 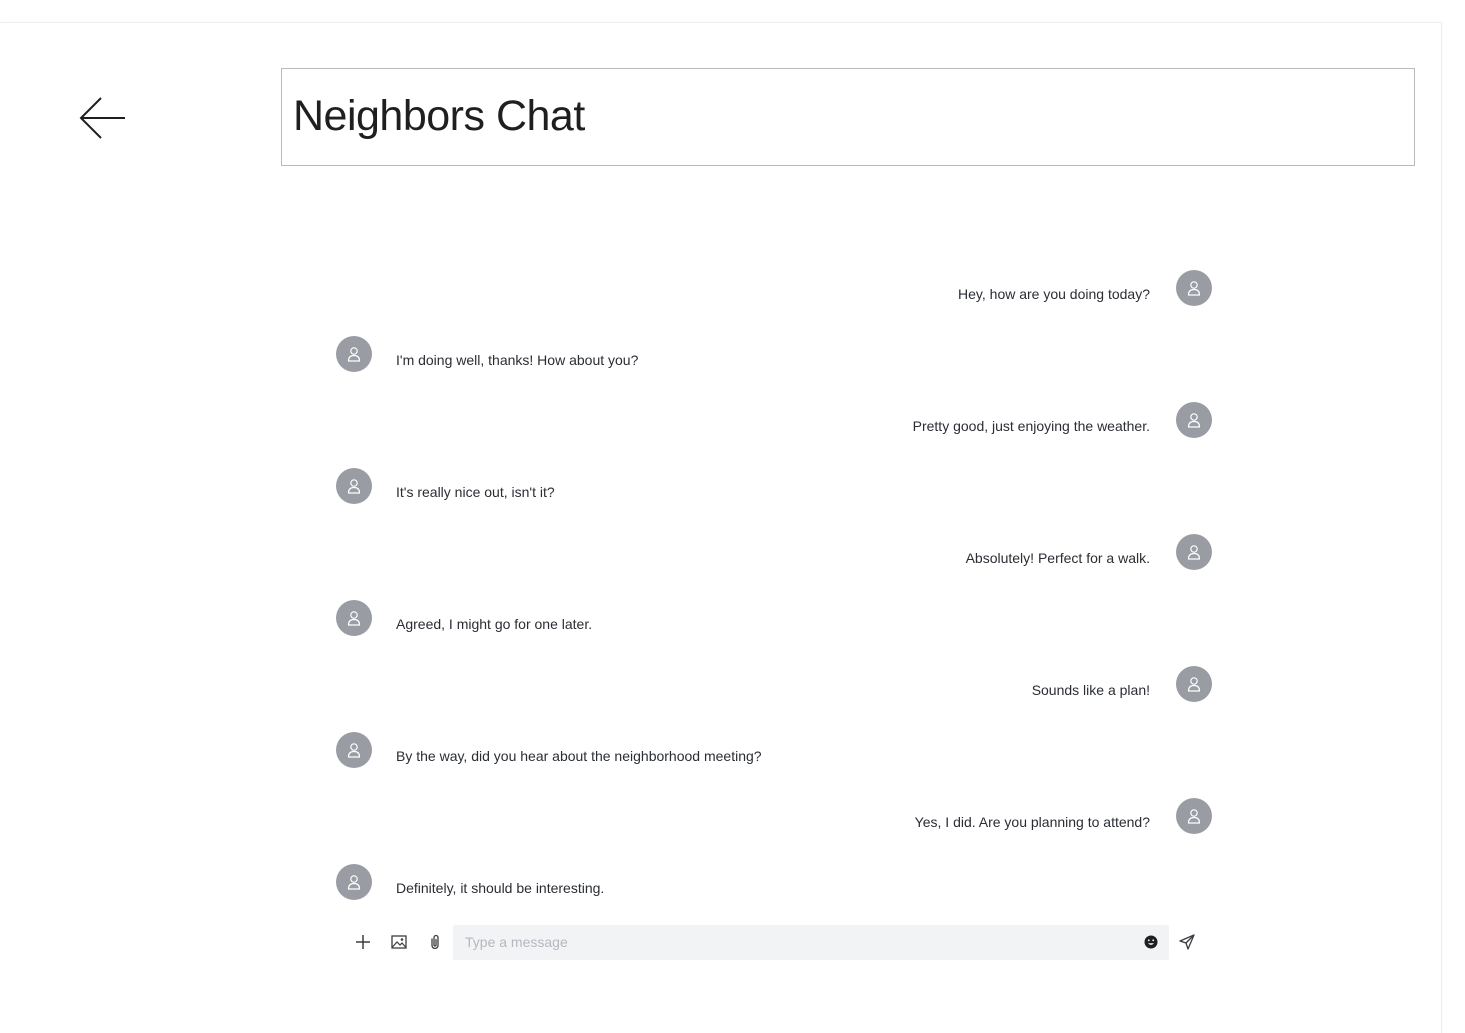 What do you see at coordinates (1090, 690) in the screenshot?
I see `message-text: Sounds like a plan!` at bounding box center [1090, 690].